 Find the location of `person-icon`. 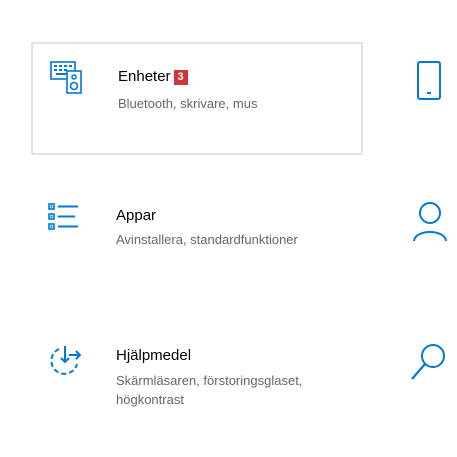

person-icon is located at coordinates (428, 221).